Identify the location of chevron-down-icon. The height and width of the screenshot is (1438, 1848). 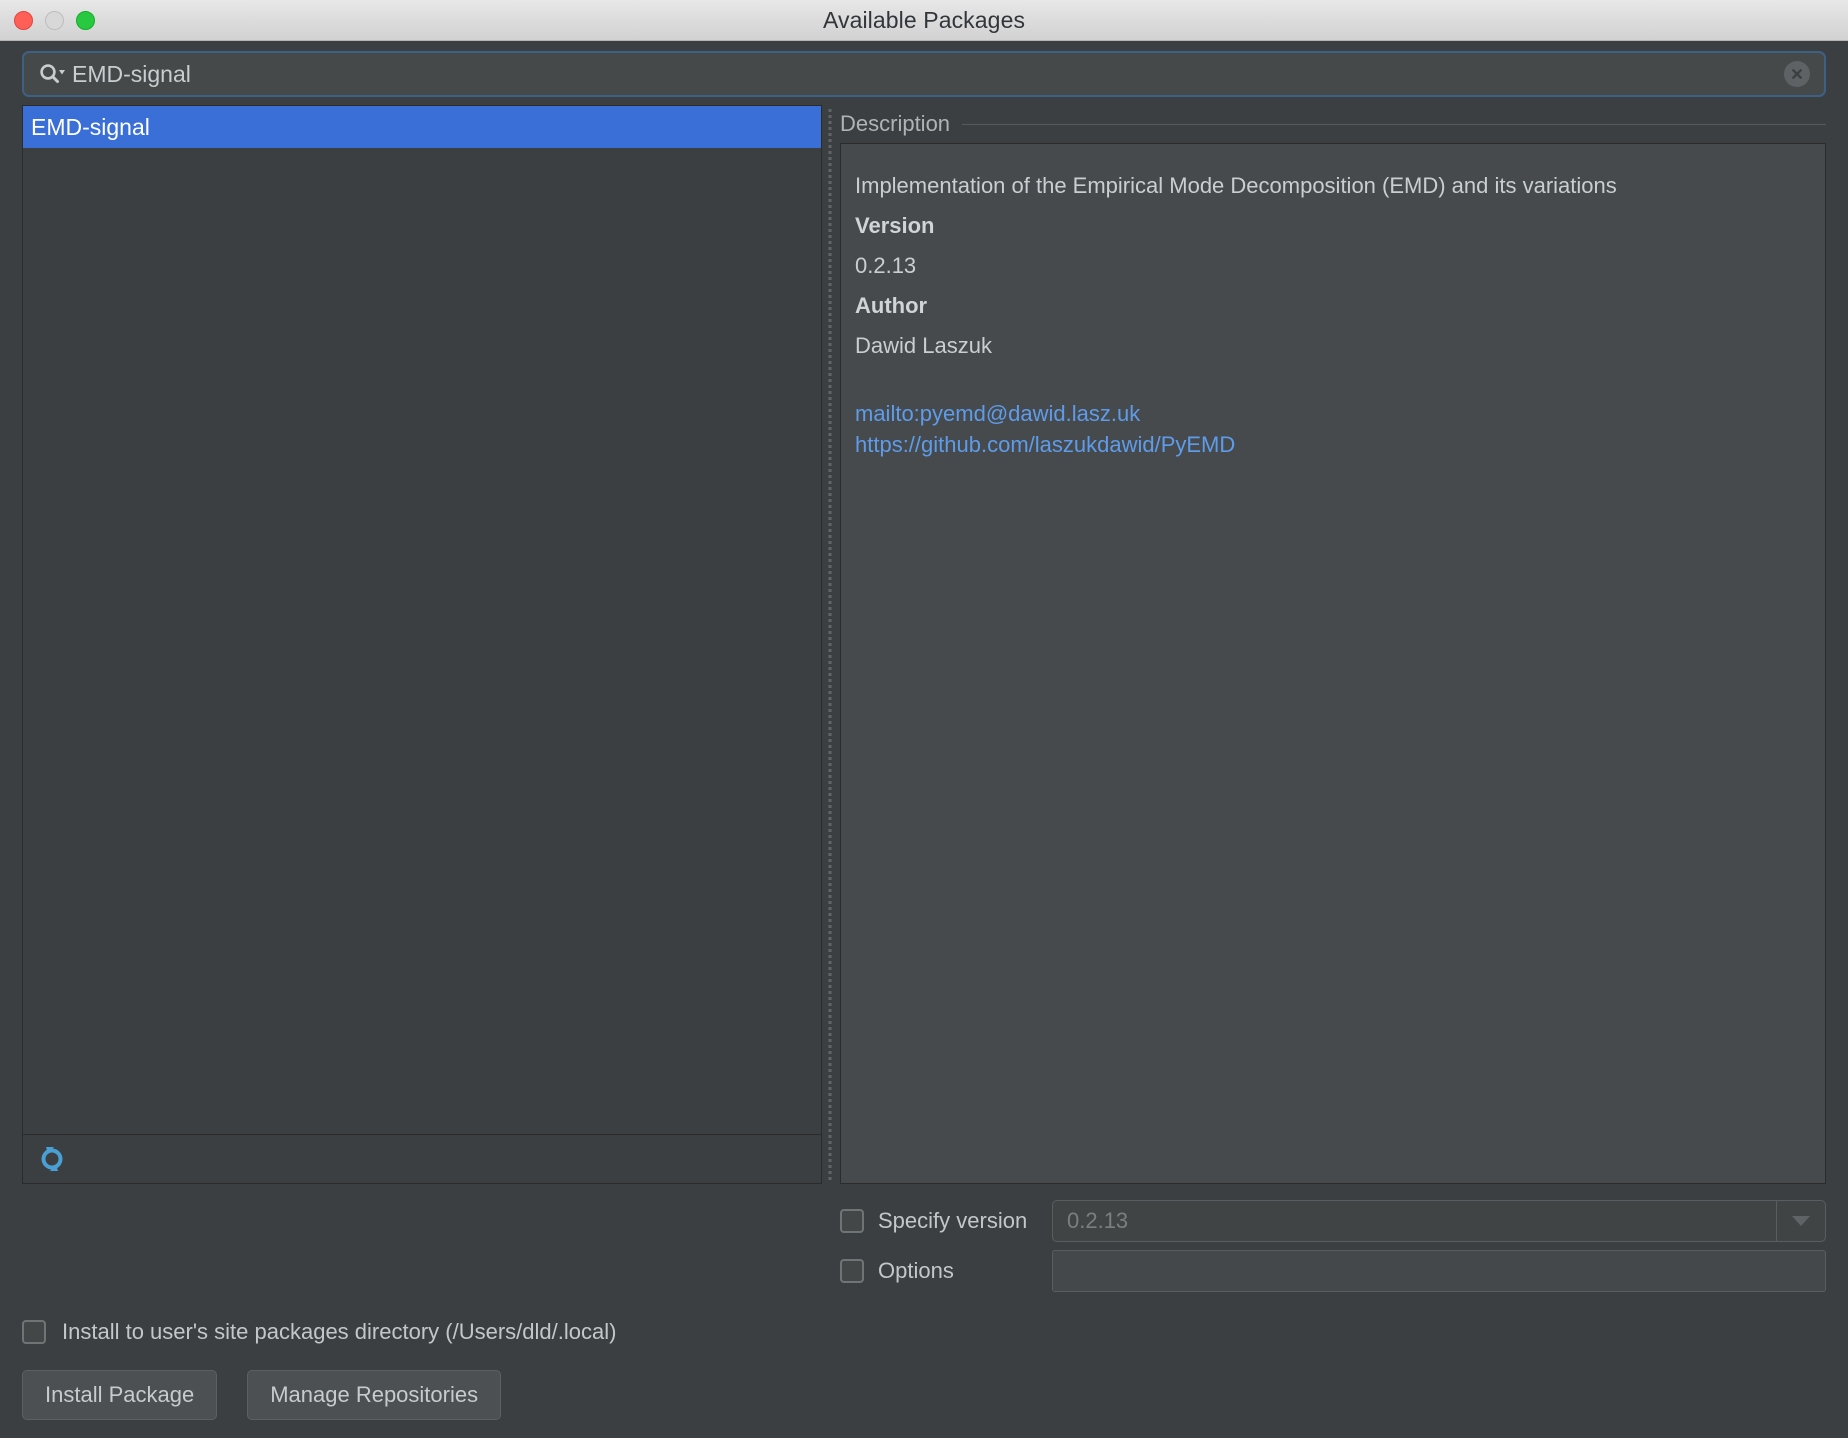
(1800, 1221).